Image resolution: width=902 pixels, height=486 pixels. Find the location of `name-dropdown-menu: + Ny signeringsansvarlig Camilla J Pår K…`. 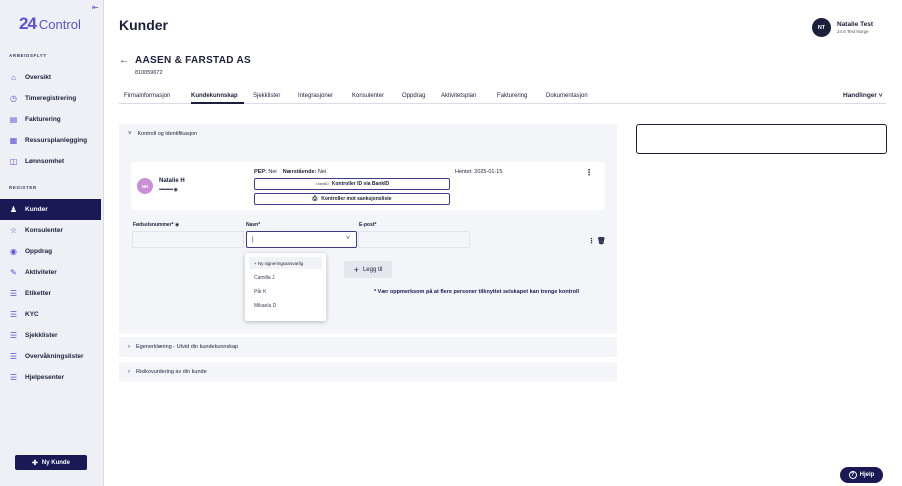

name-dropdown-menu: + Ny signeringsansvarlig Camilla J Pår K… is located at coordinates (285, 287).